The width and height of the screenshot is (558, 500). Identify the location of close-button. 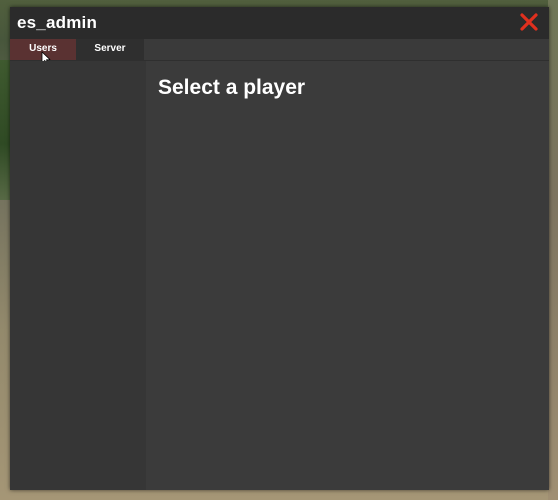
(529, 22).